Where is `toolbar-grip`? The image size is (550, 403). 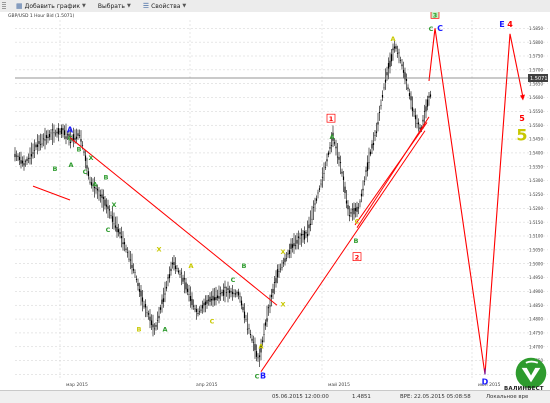 toolbar-grip is located at coordinates (4, 6).